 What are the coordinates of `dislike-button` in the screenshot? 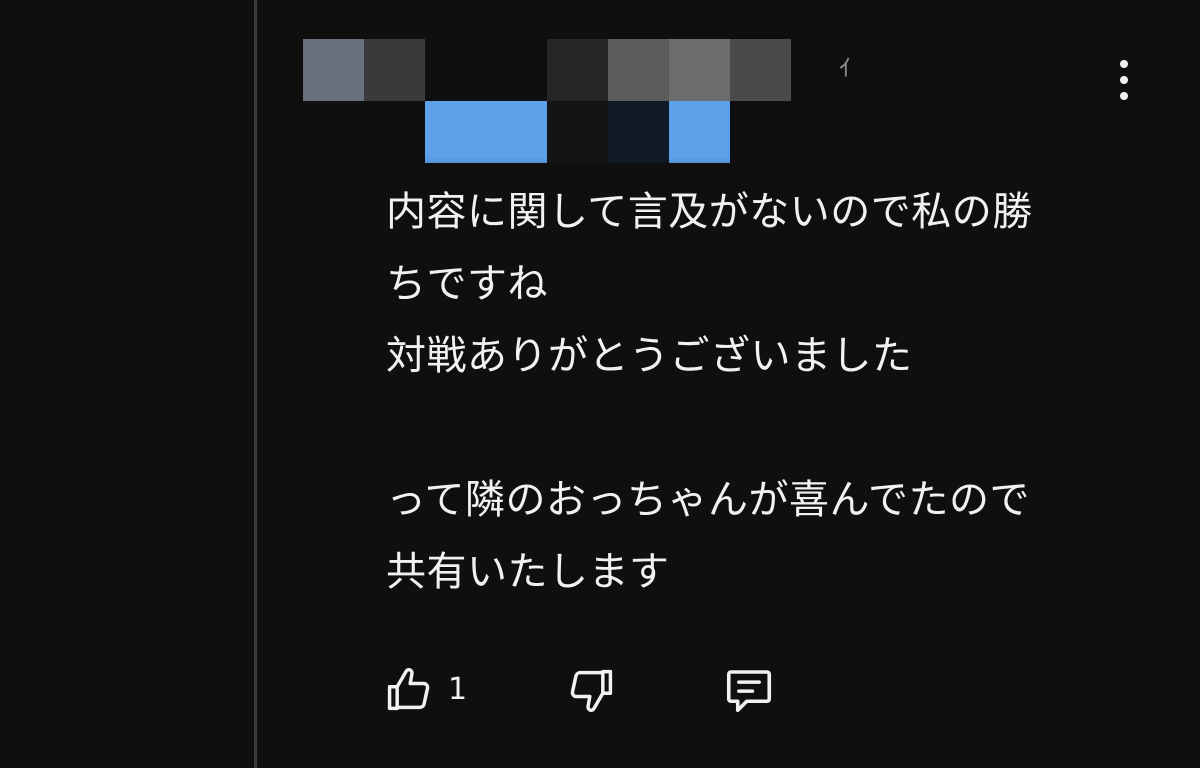 It's located at (592, 690).